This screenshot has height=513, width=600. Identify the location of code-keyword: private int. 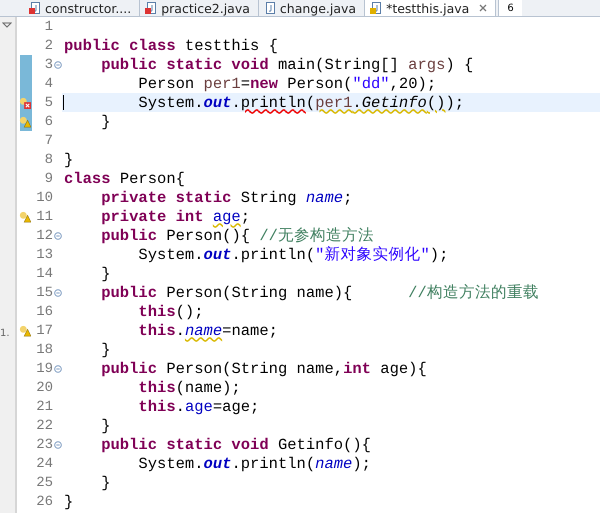
(152, 217).